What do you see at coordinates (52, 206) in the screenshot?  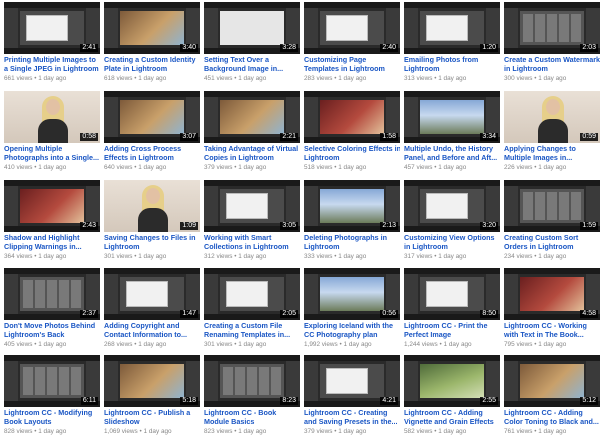 I see `video-thumbnail: 2:43` at bounding box center [52, 206].